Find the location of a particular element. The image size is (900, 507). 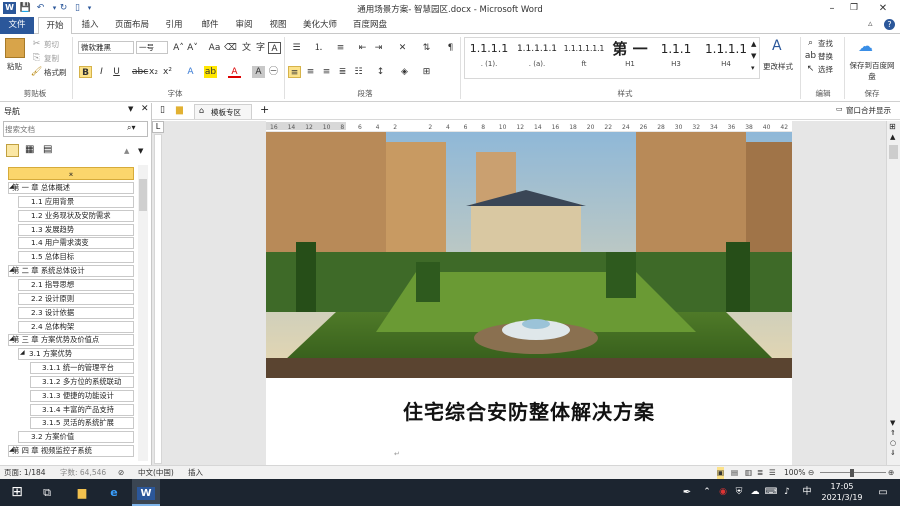

copy-button: 复制 is located at coordinates (51, 58).